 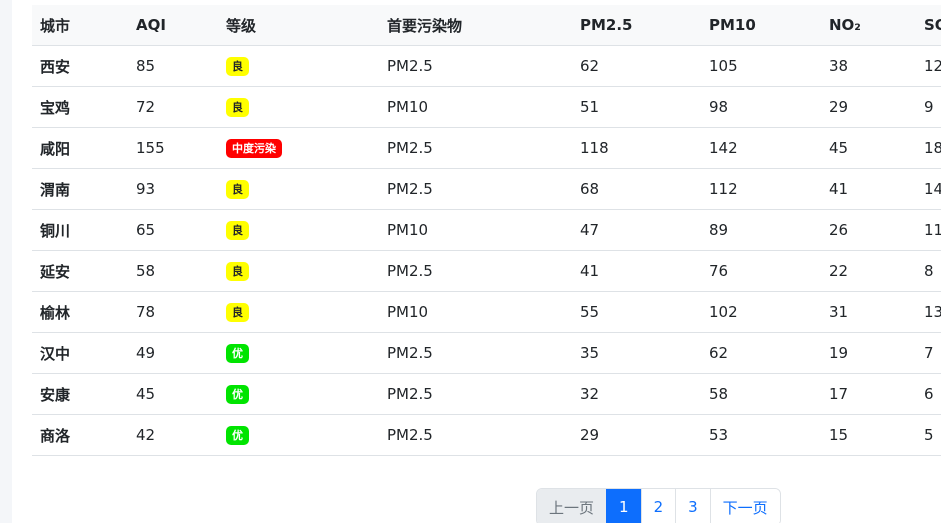 What do you see at coordinates (868, 66) in the screenshot?
I see `cell-no2: 38` at bounding box center [868, 66].